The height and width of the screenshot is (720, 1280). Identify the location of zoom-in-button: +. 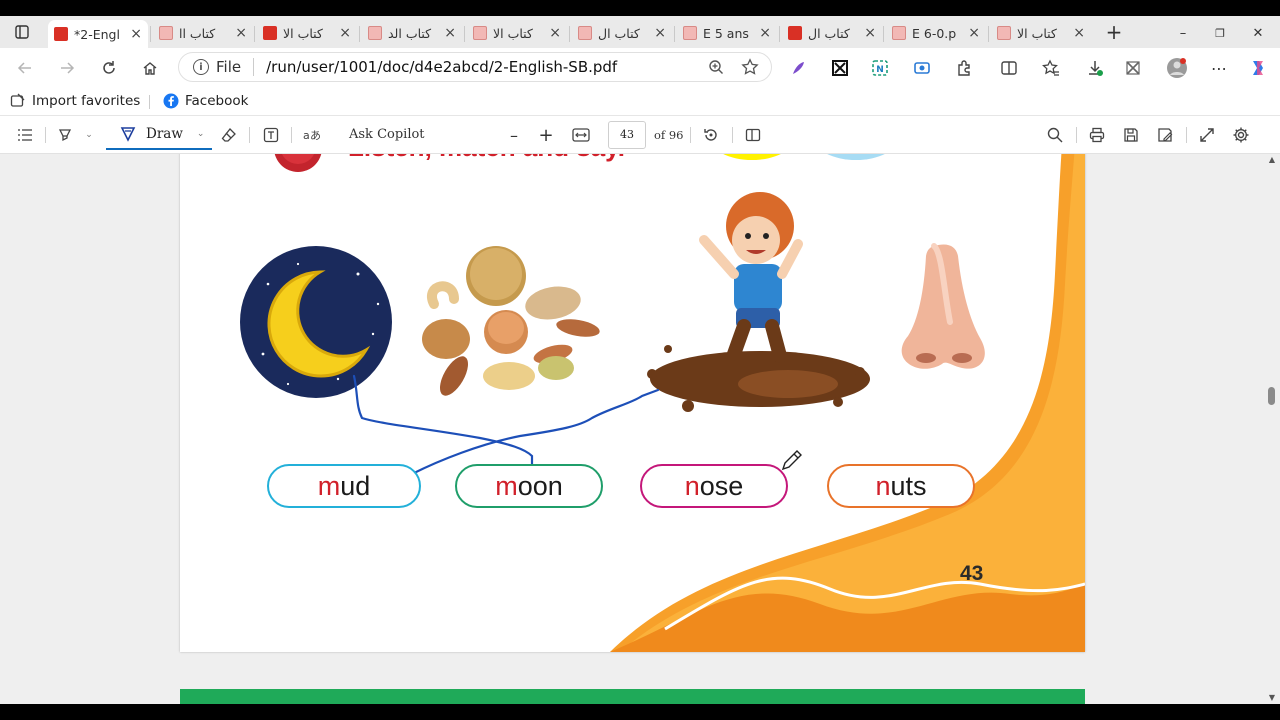
(546, 135).